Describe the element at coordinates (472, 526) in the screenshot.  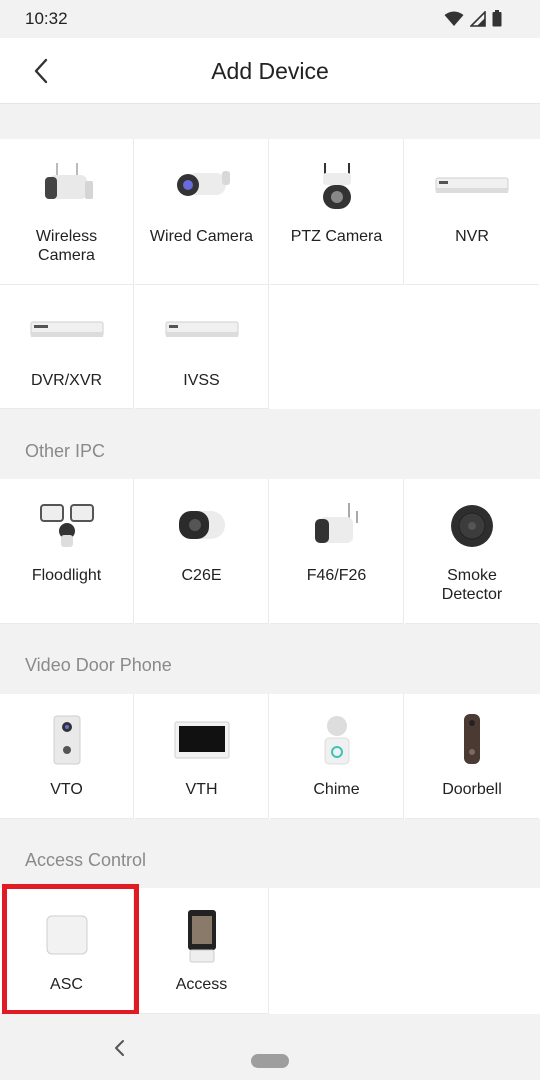
I see `smoke-detector-icon` at that location.